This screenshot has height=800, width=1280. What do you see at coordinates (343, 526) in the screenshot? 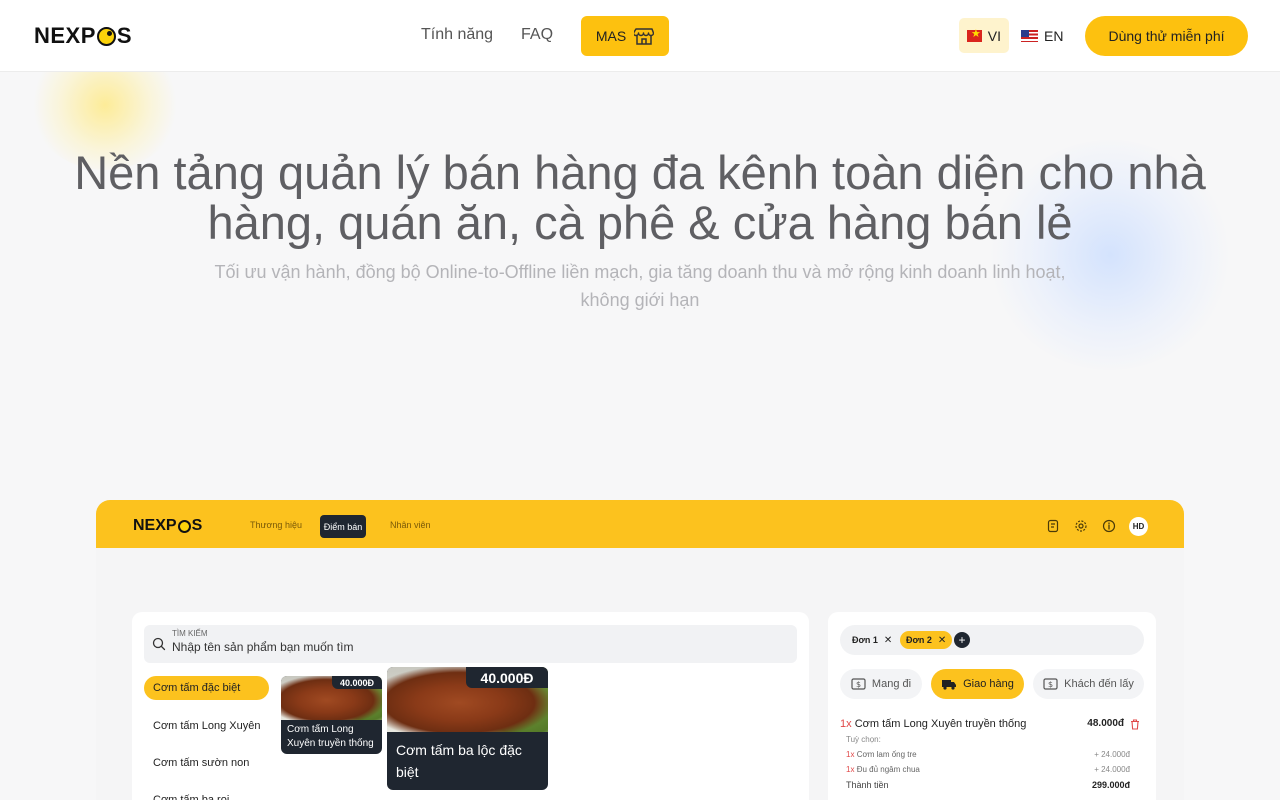
I see `app-tab-pos: Điểm bán` at bounding box center [343, 526].